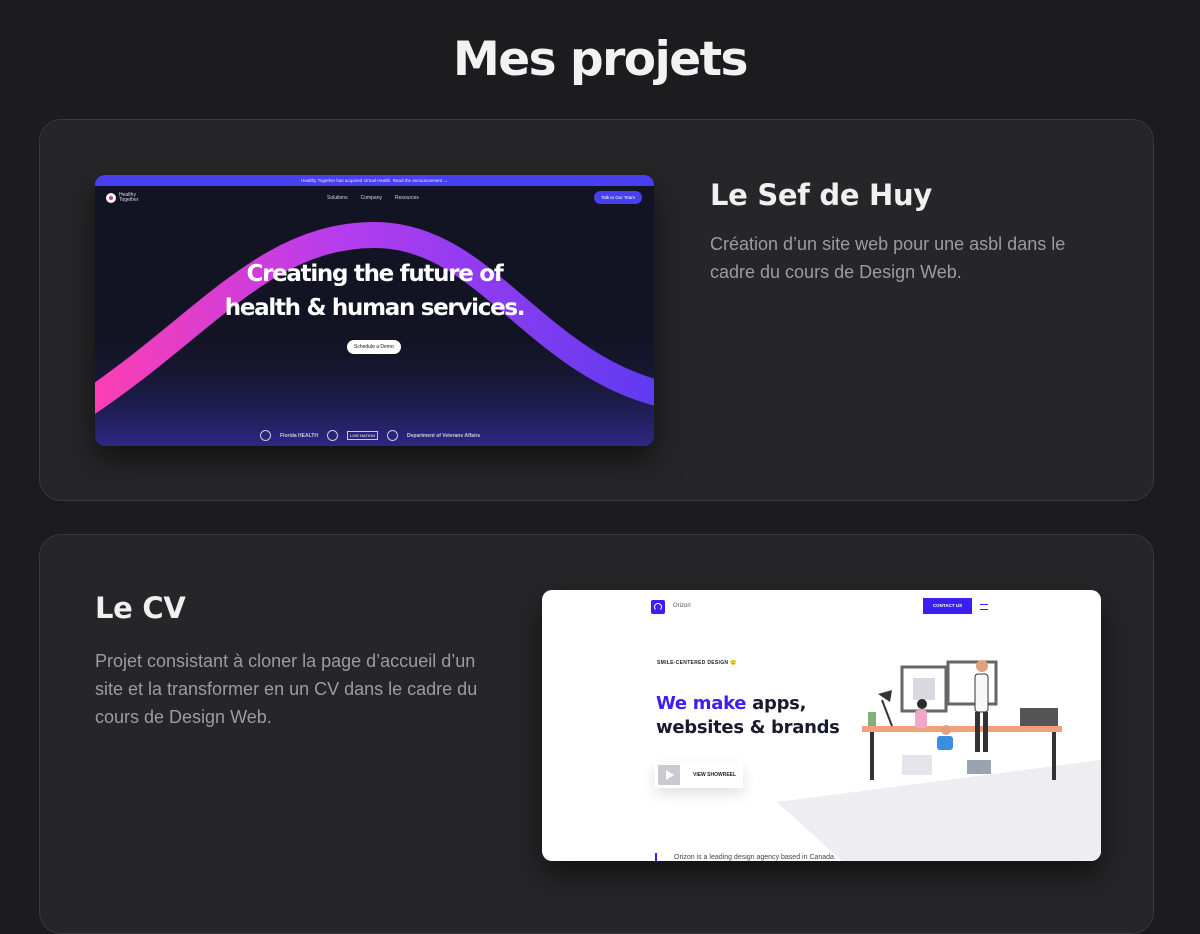  What do you see at coordinates (715, 775) in the screenshot?
I see `preview-showreel-label: VIEW SHOWREEL` at bounding box center [715, 775].